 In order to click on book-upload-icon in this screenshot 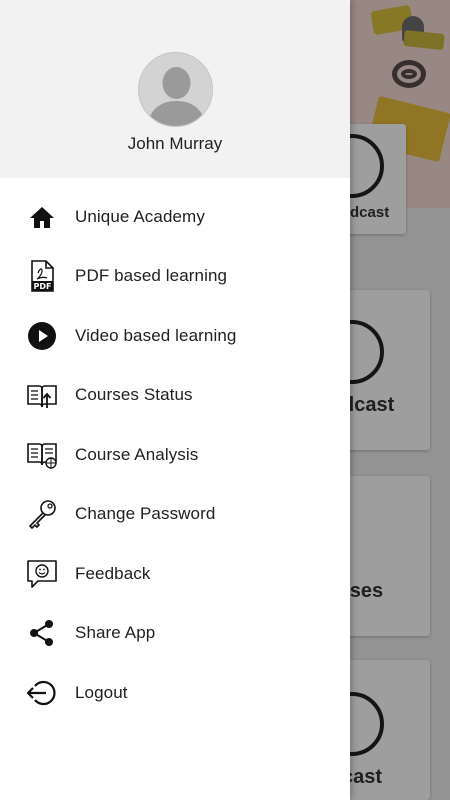, I will do `click(42, 395)`.